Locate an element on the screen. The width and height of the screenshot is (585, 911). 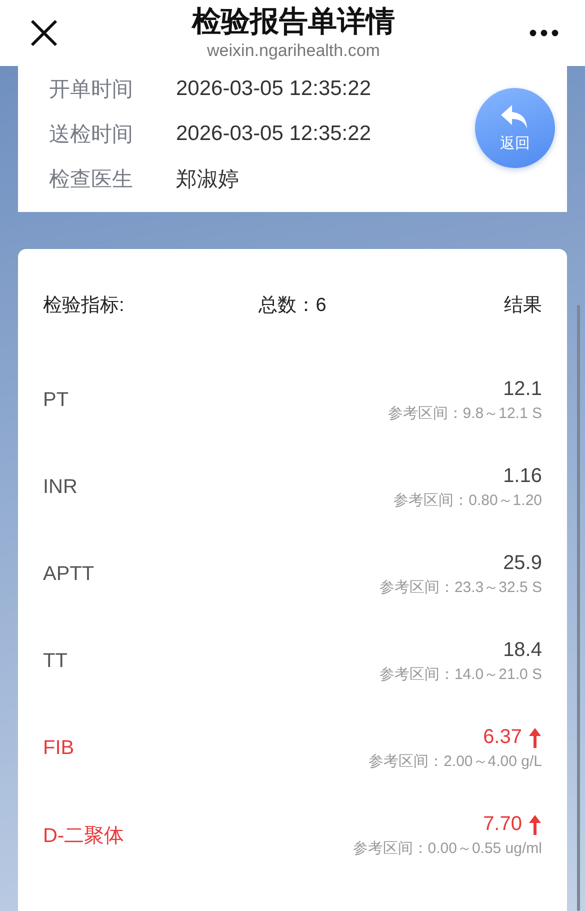
close-button is located at coordinates (44, 33).